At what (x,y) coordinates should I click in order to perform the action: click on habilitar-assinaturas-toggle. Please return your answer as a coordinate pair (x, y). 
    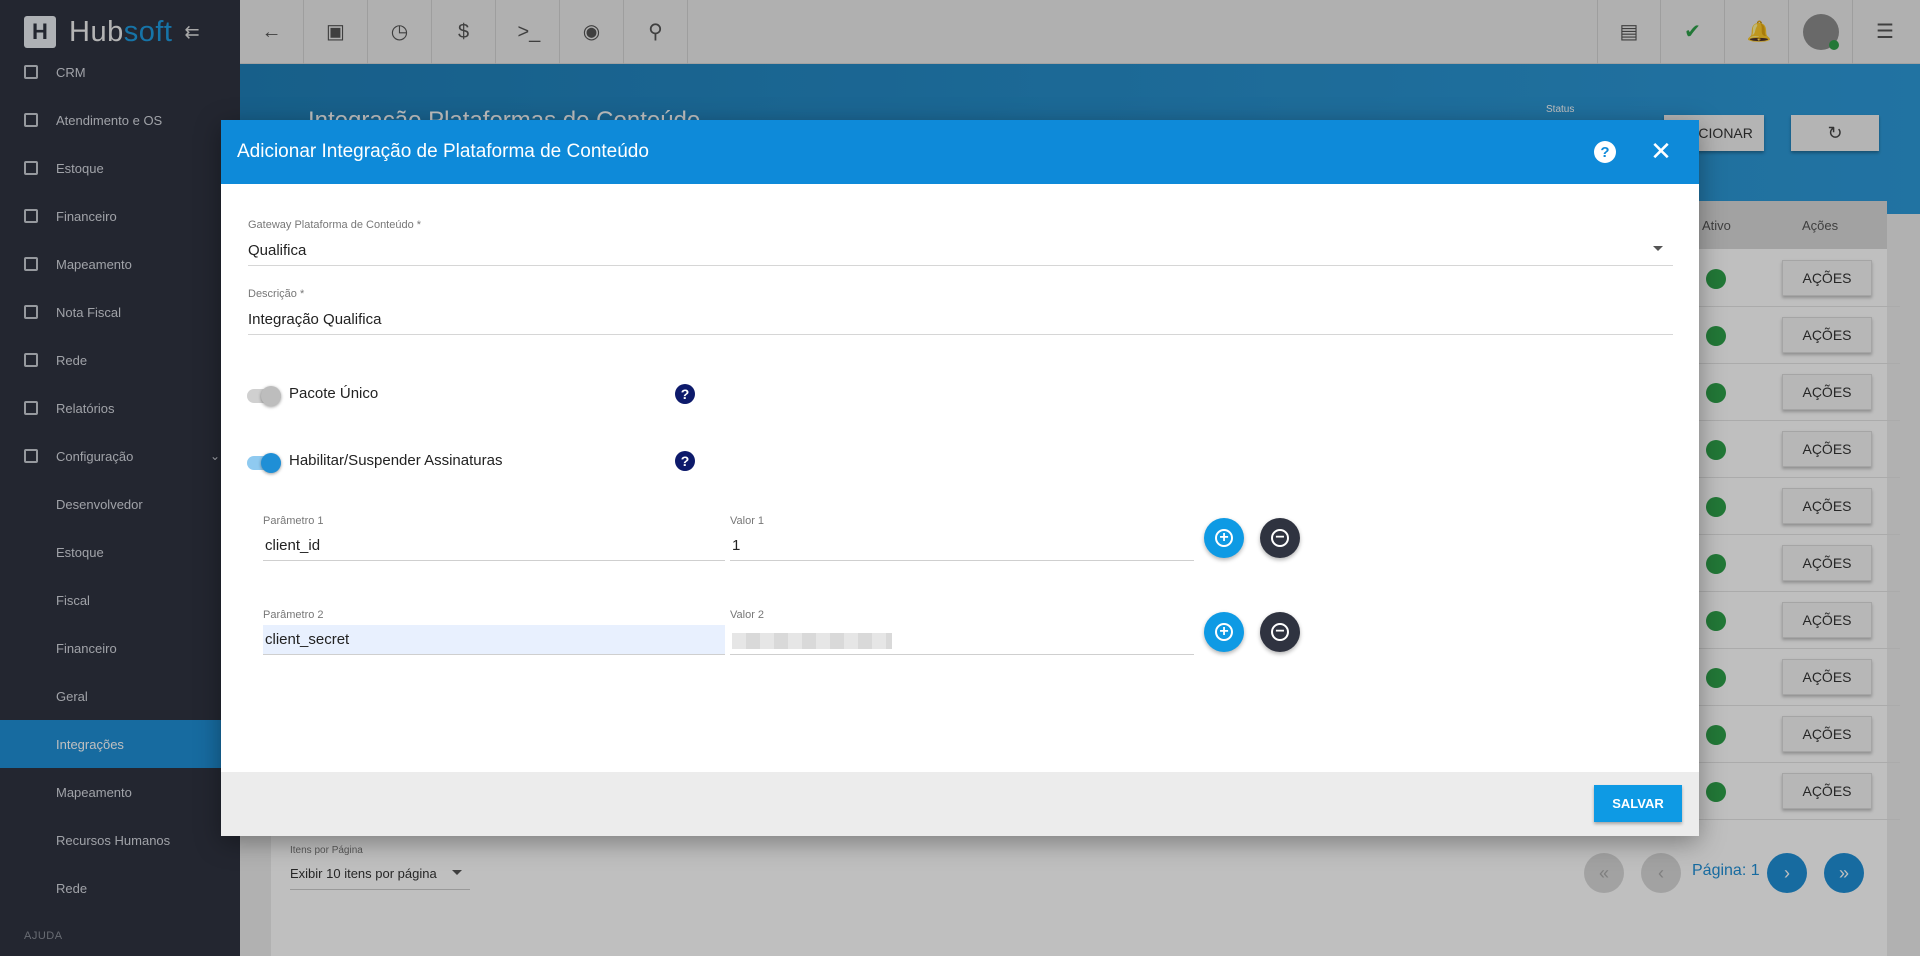
    Looking at the image, I should click on (264, 463).